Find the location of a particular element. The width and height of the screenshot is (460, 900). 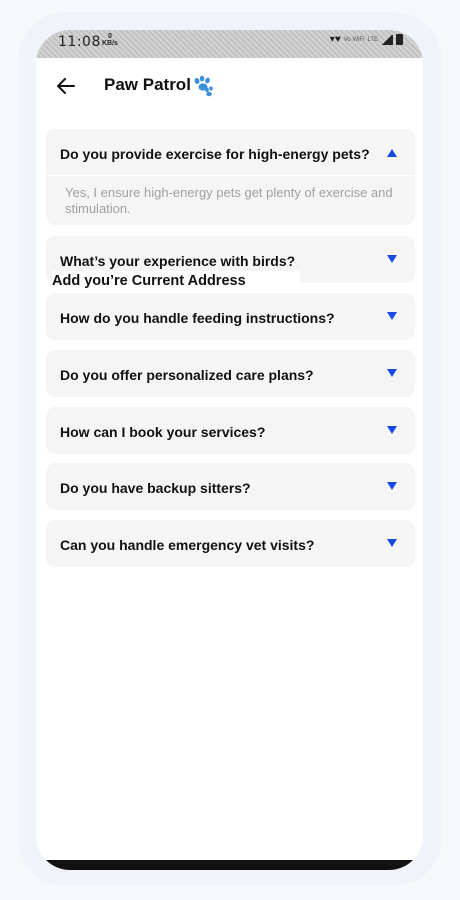

status-bar: 11:08 0 KB/s ▾♥ Vo WiFi LTE is located at coordinates (229, 44).